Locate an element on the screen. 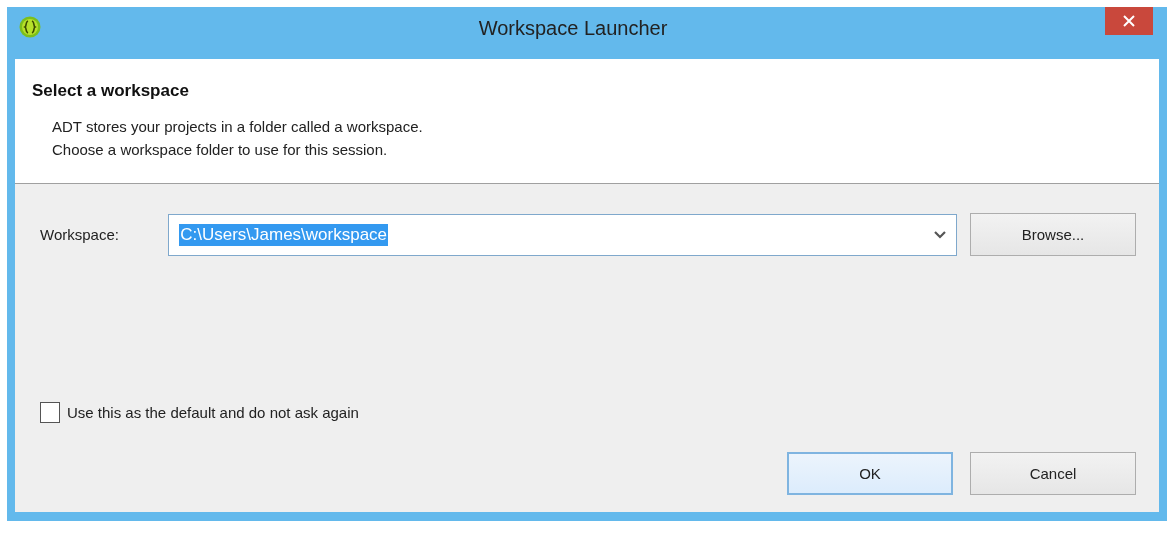  checkbox is located at coordinates (50, 412).